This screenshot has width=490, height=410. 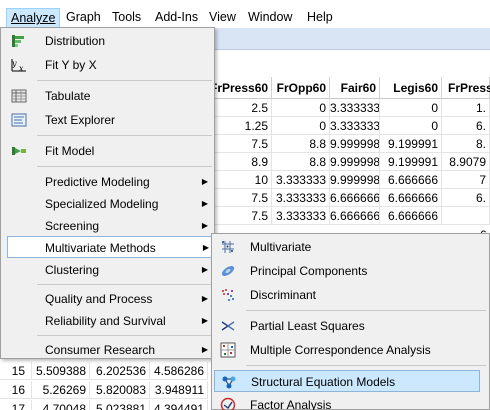 What do you see at coordinates (347, 295) in the screenshot?
I see `submenu-item-discriminant: Discriminant` at bounding box center [347, 295].